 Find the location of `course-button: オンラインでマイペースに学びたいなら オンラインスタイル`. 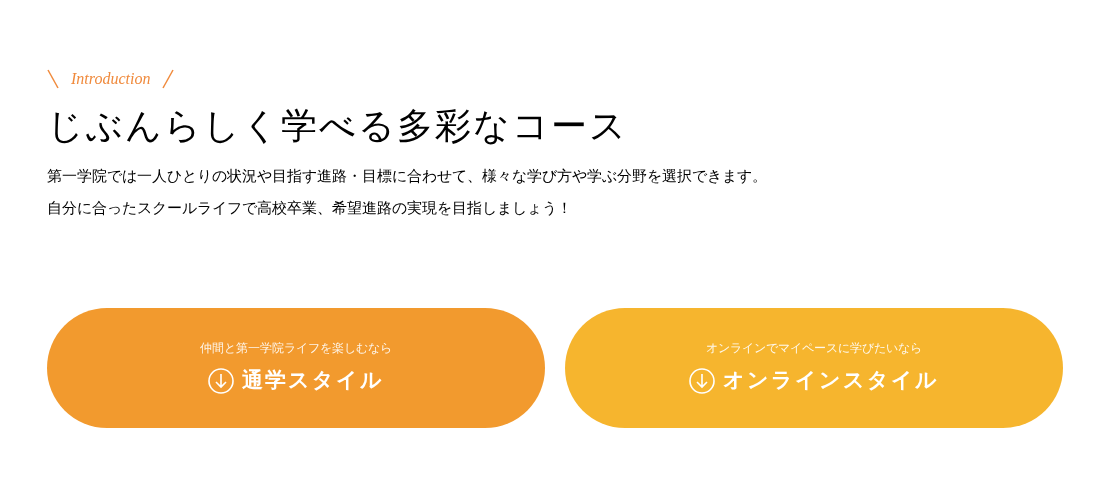

course-button: オンラインでマイペースに学びたいなら オンラインスタイル is located at coordinates (814, 368).